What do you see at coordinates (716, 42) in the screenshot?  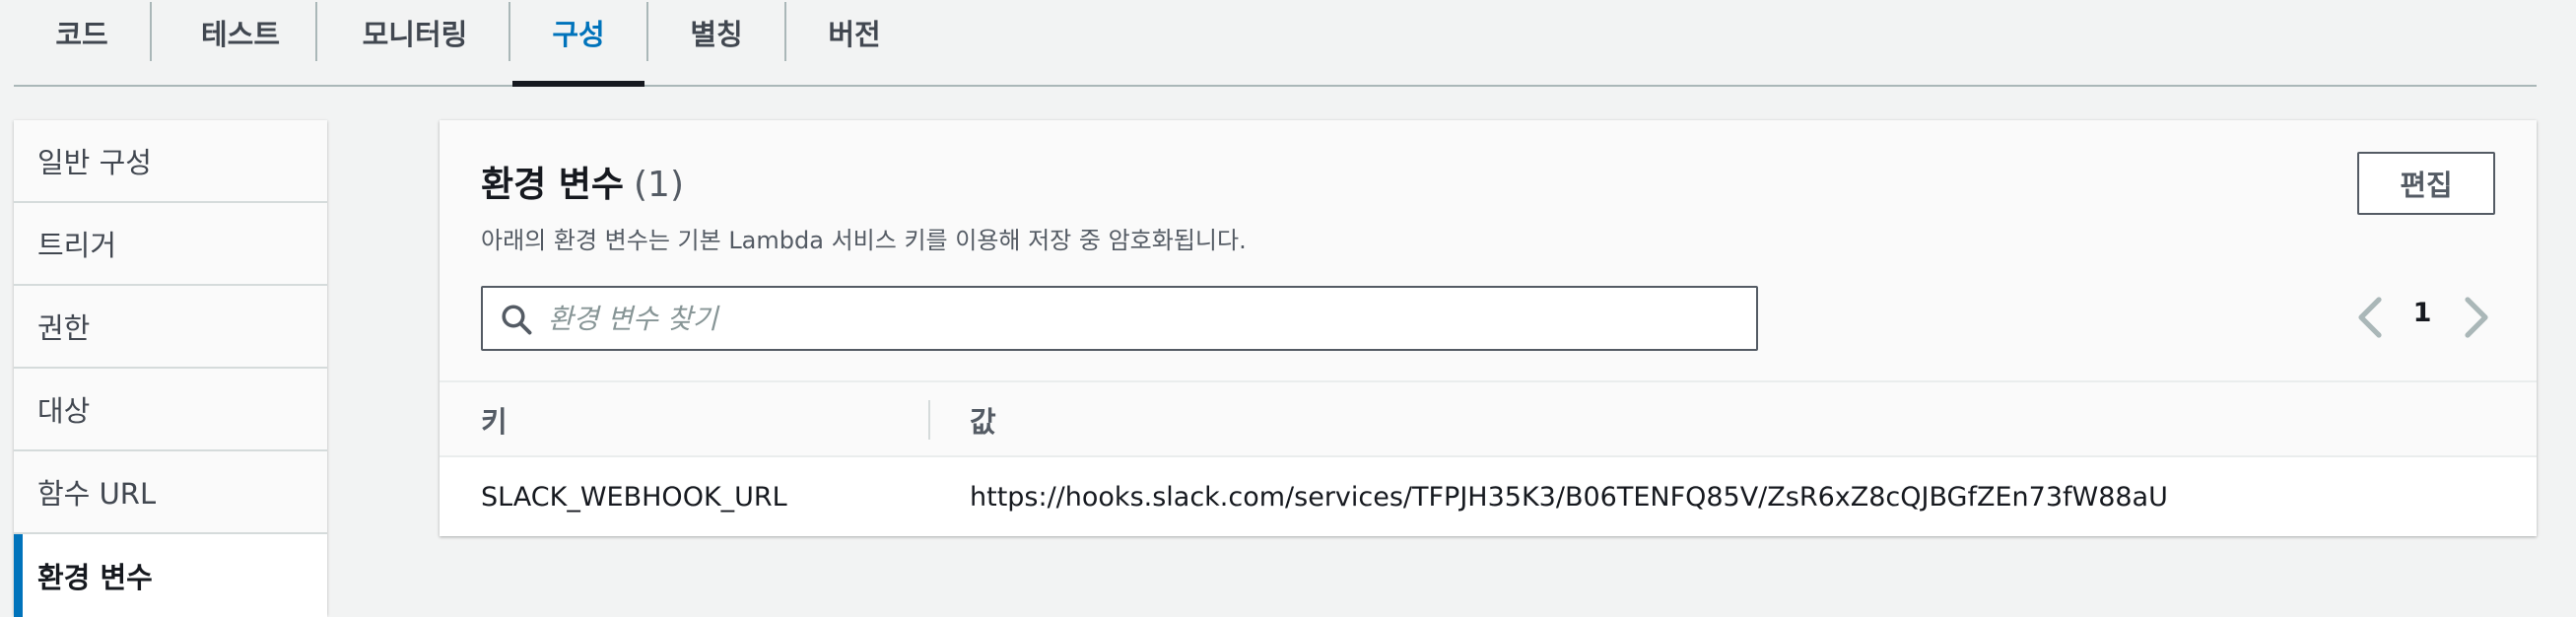 I see `tab-aliases: 별칭` at bounding box center [716, 42].